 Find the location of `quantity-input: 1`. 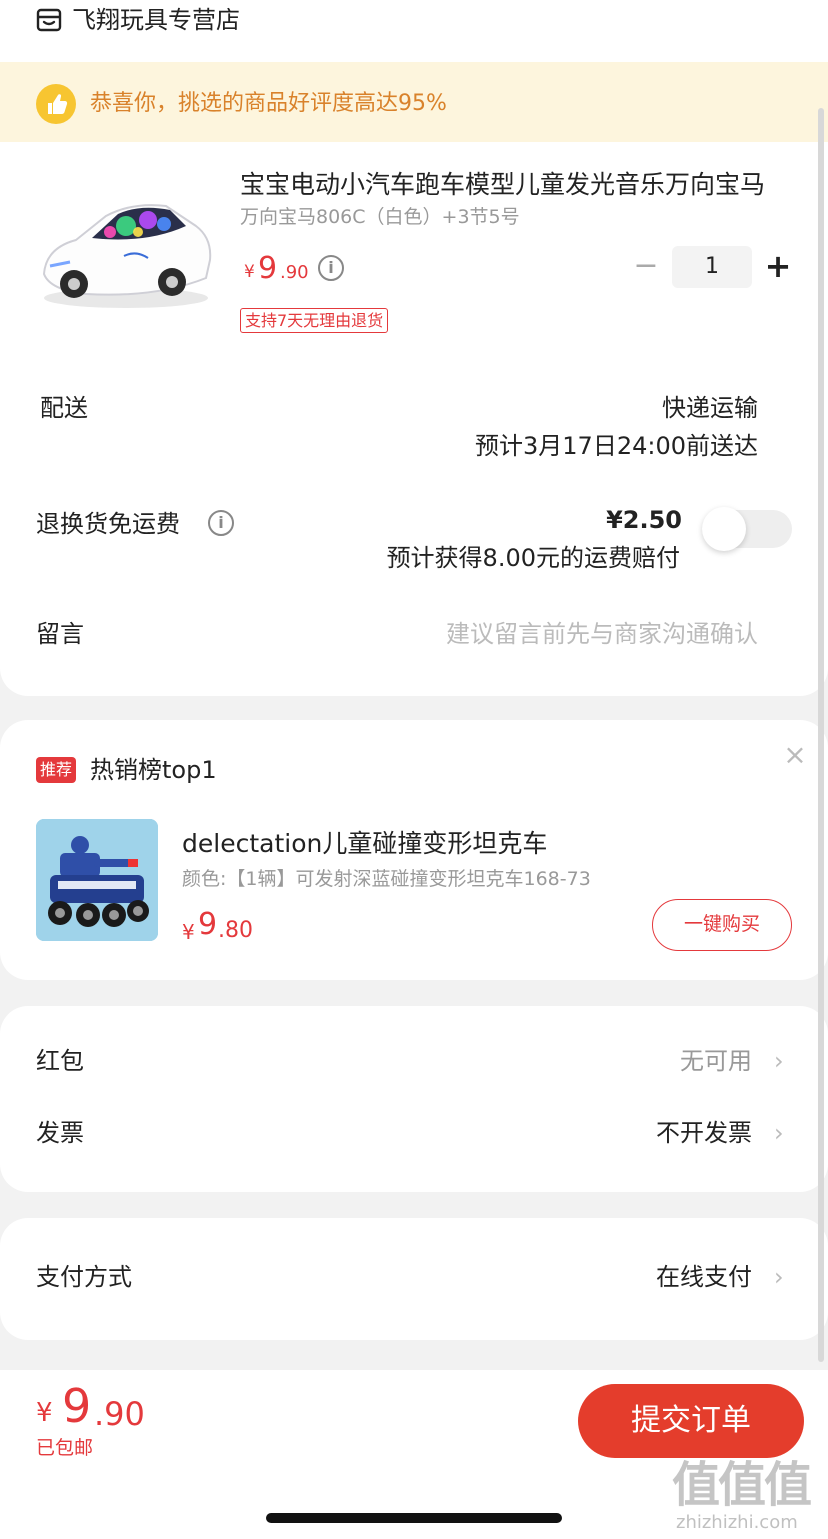

quantity-input: 1 is located at coordinates (712, 267).